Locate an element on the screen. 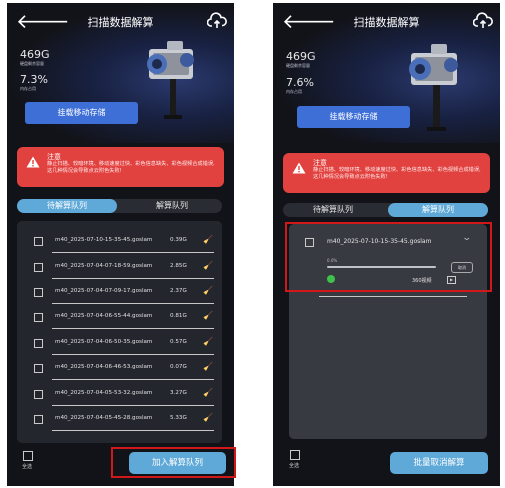 The height and width of the screenshot is (488, 505). file-size: 0.39G is located at coordinates (178, 240).